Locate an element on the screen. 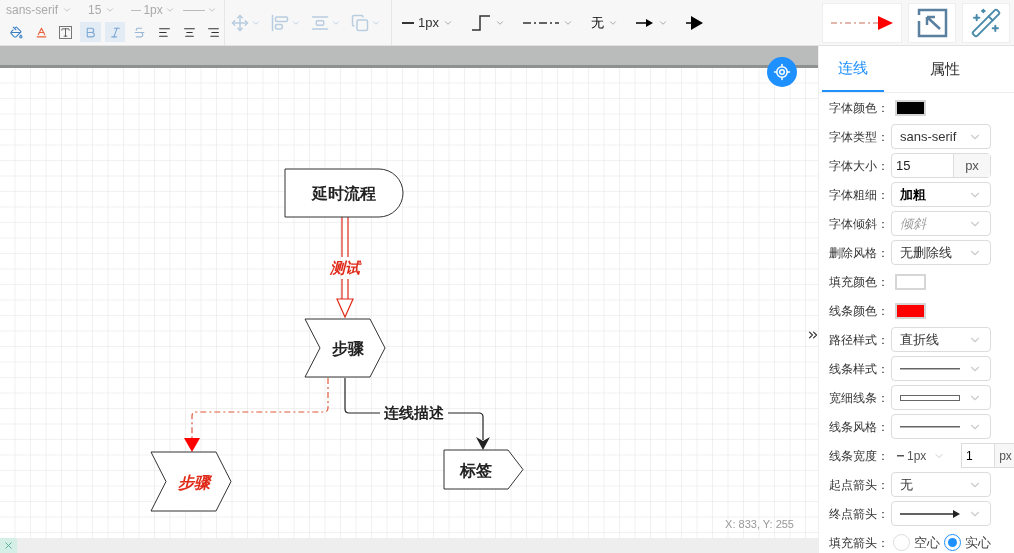  select-value: 直折线 is located at coordinates (919, 339).